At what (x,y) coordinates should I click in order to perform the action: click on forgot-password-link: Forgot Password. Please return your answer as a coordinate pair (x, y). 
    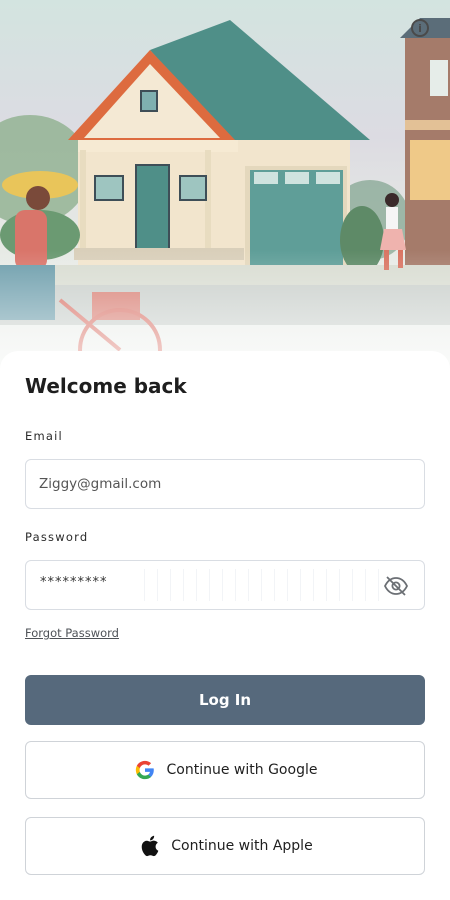
    Looking at the image, I should click on (72, 633).